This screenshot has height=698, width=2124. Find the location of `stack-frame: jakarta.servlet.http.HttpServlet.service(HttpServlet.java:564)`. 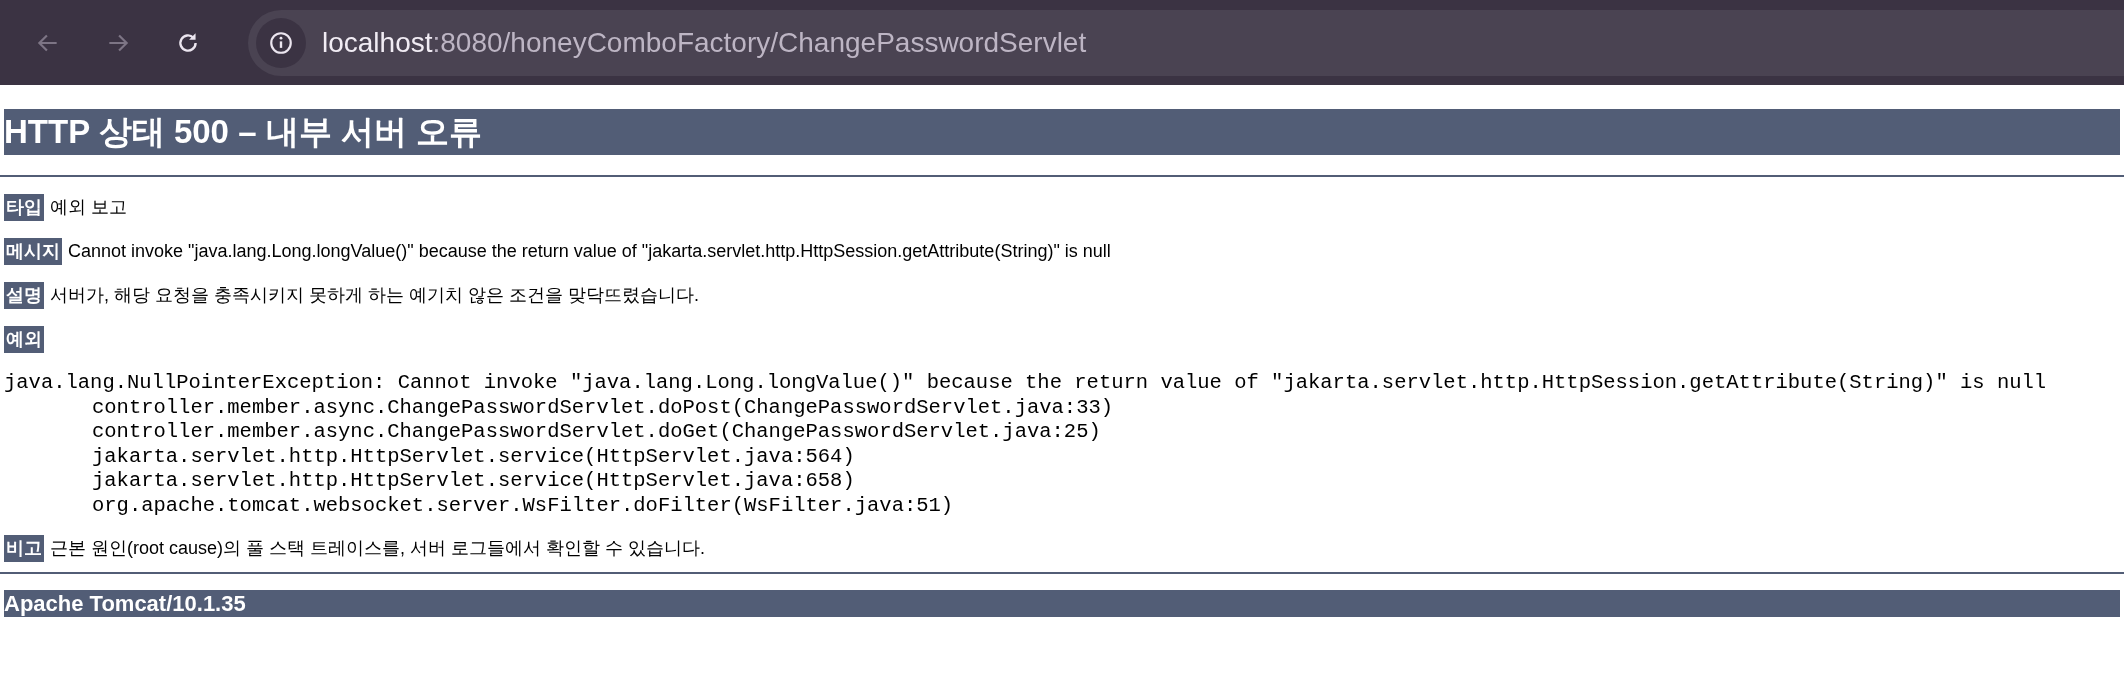

stack-frame: jakarta.servlet.http.HttpServlet.service(HttpServlet.java:564) is located at coordinates (1062, 456).